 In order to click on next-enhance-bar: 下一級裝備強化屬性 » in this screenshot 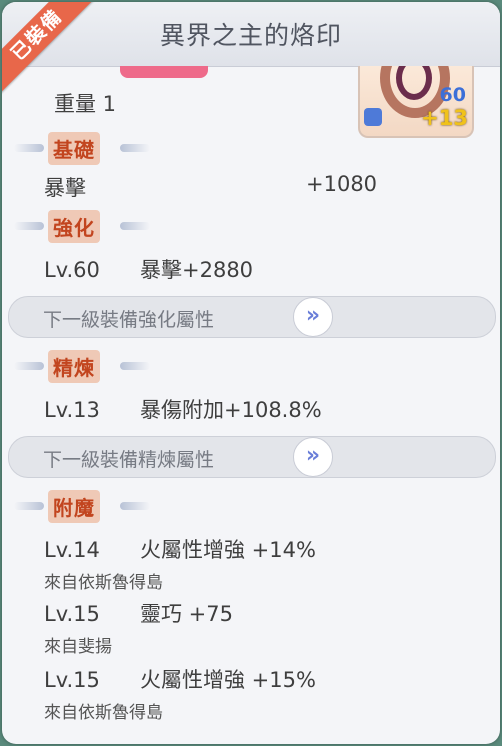, I will do `click(252, 317)`.